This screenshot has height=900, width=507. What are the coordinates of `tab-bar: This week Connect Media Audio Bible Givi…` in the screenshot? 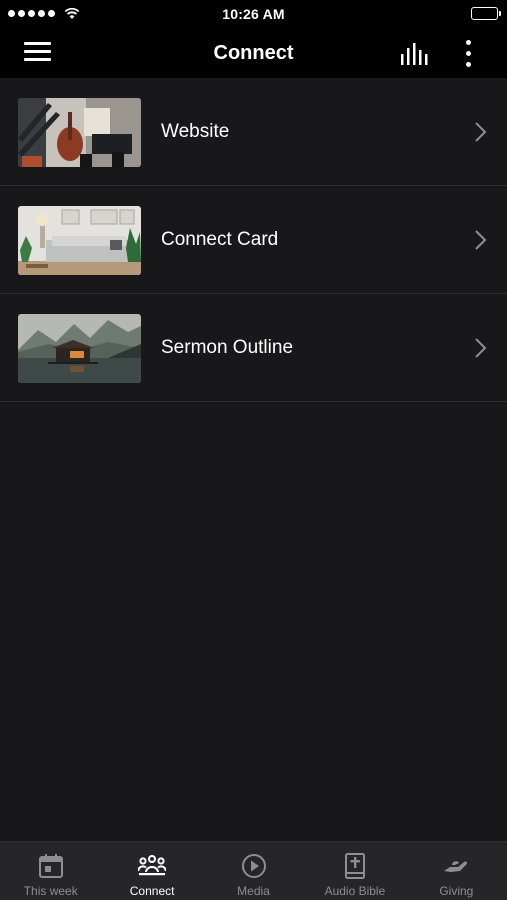 It's located at (253, 870).